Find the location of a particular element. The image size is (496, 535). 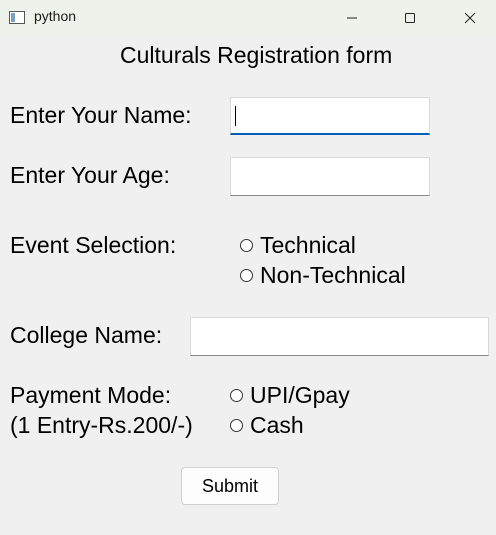

radio-non-technical: Non-Technical is located at coordinates (323, 275).